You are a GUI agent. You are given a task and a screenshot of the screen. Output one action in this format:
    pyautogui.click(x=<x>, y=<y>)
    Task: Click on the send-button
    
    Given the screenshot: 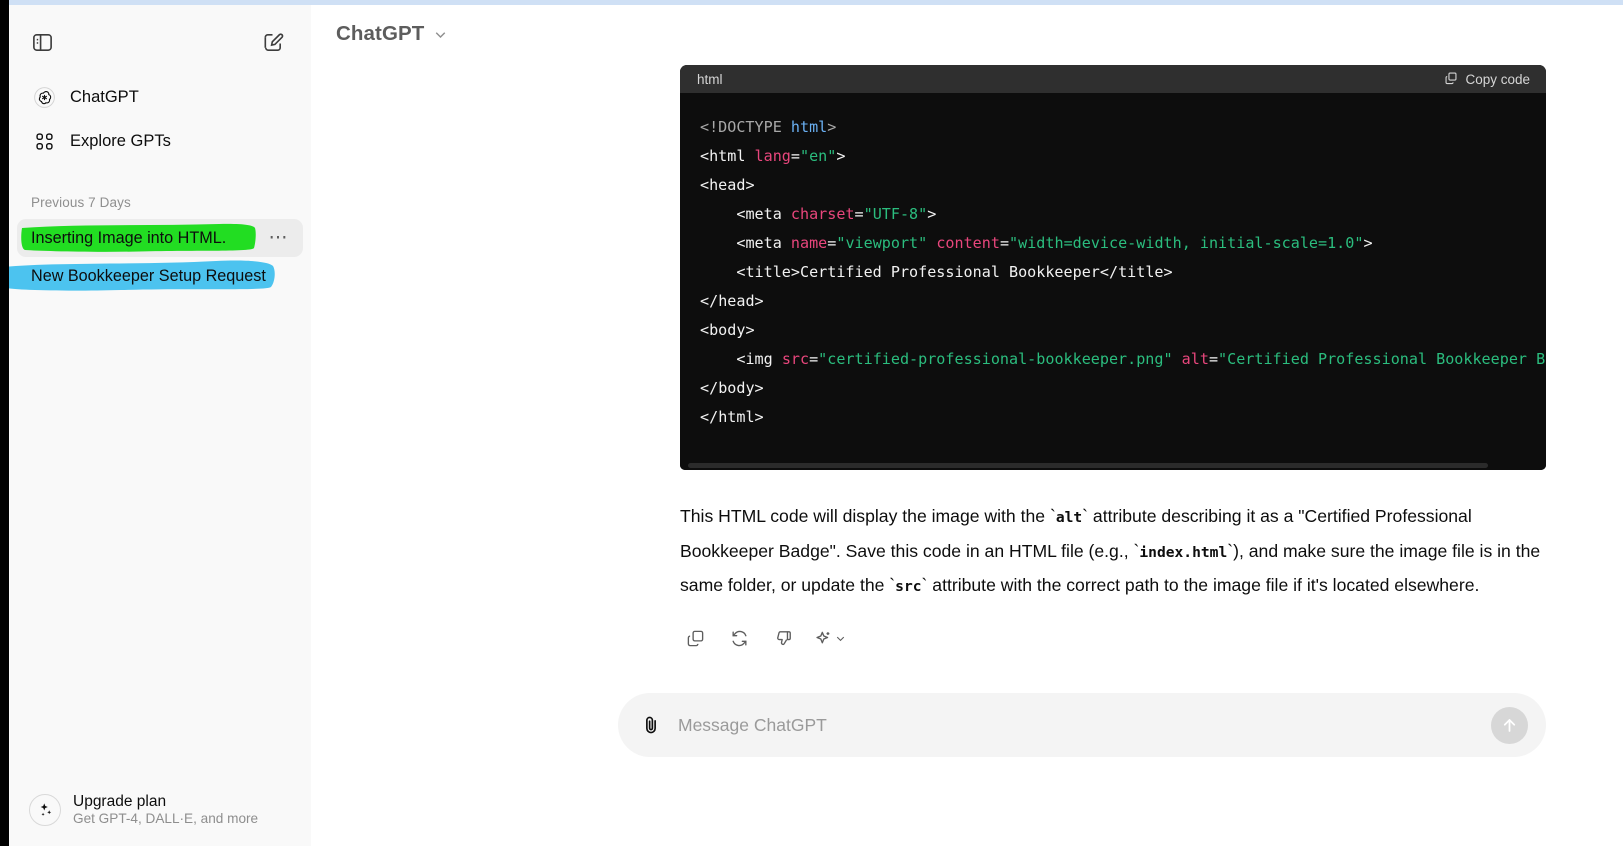 What is the action you would take?
    pyautogui.click(x=1509, y=725)
    